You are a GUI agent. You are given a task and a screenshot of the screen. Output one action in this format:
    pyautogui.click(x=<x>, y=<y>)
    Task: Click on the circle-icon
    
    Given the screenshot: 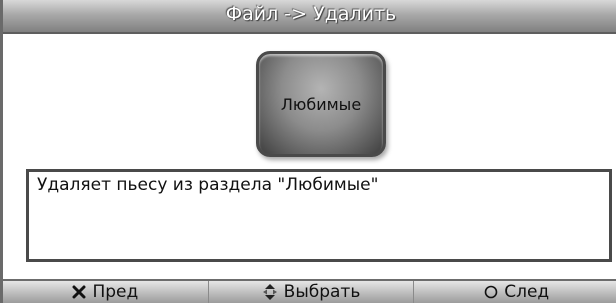 What is the action you would take?
    pyautogui.click(x=491, y=292)
    